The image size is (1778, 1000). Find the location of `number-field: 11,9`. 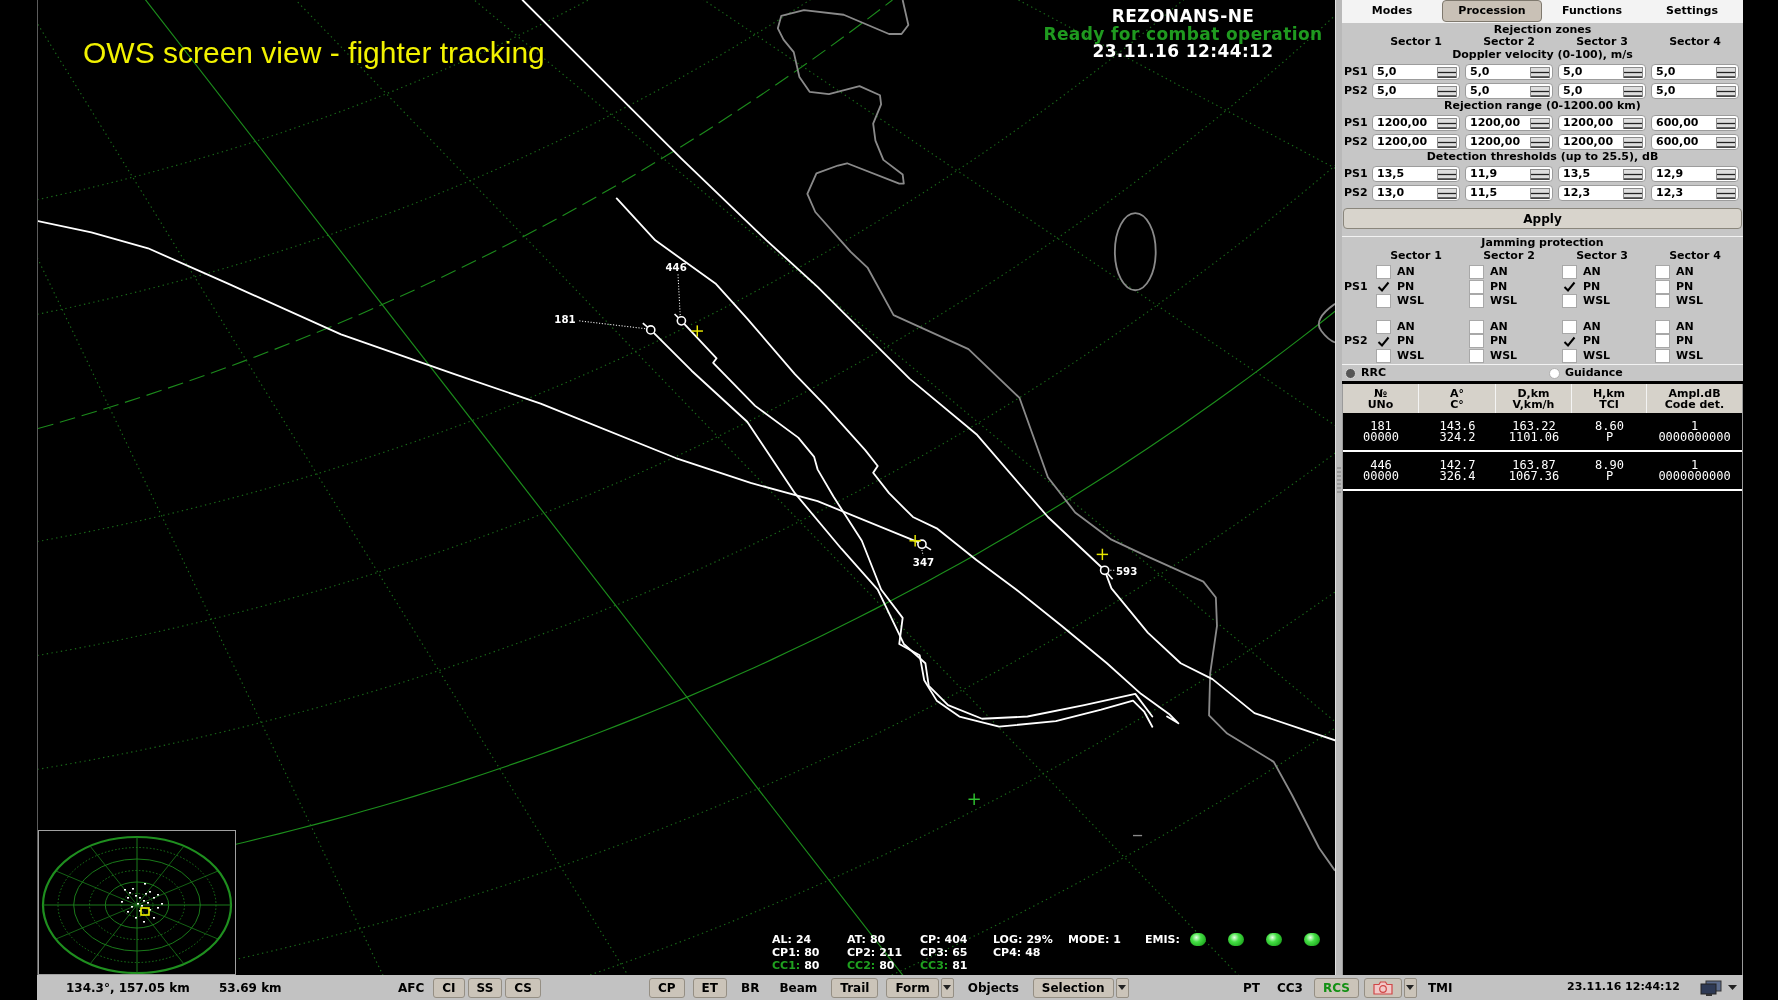

number-field: 11,9 is located at coordinates (1509, 174).